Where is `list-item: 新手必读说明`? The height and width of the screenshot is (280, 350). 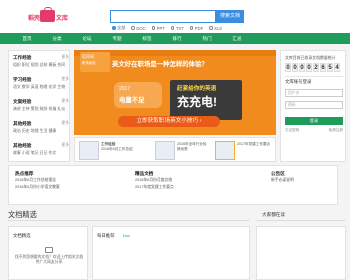 list-item: 新手必读说明 is located at coordinates (282, 180).